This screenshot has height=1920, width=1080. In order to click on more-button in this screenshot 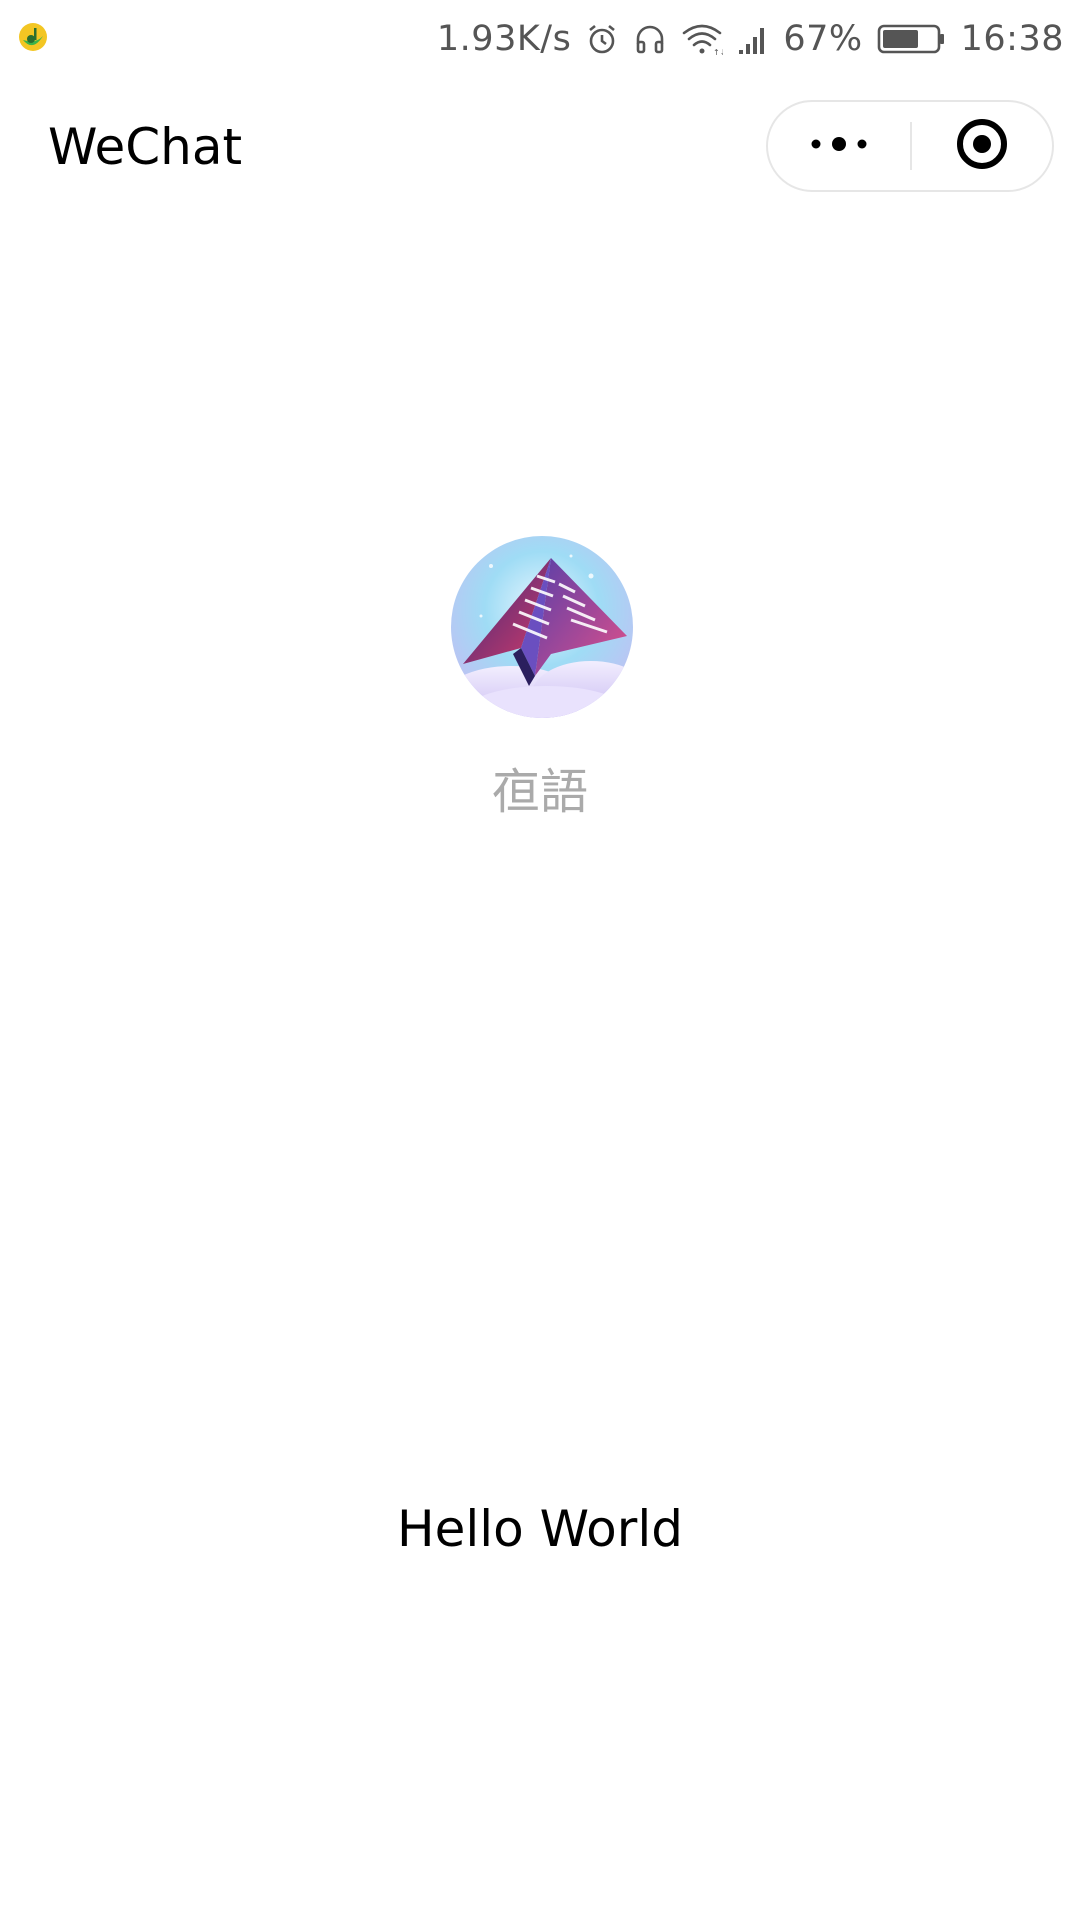, I will do `click(839, 146)`.